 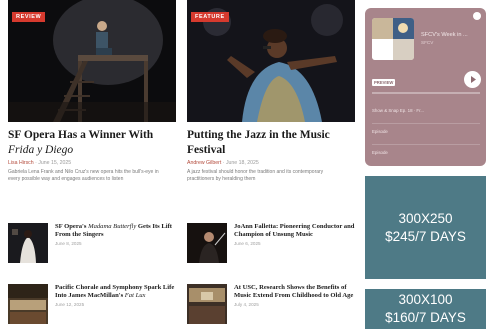 I want to click on progress-scrubber, so click(x=426, y=93).